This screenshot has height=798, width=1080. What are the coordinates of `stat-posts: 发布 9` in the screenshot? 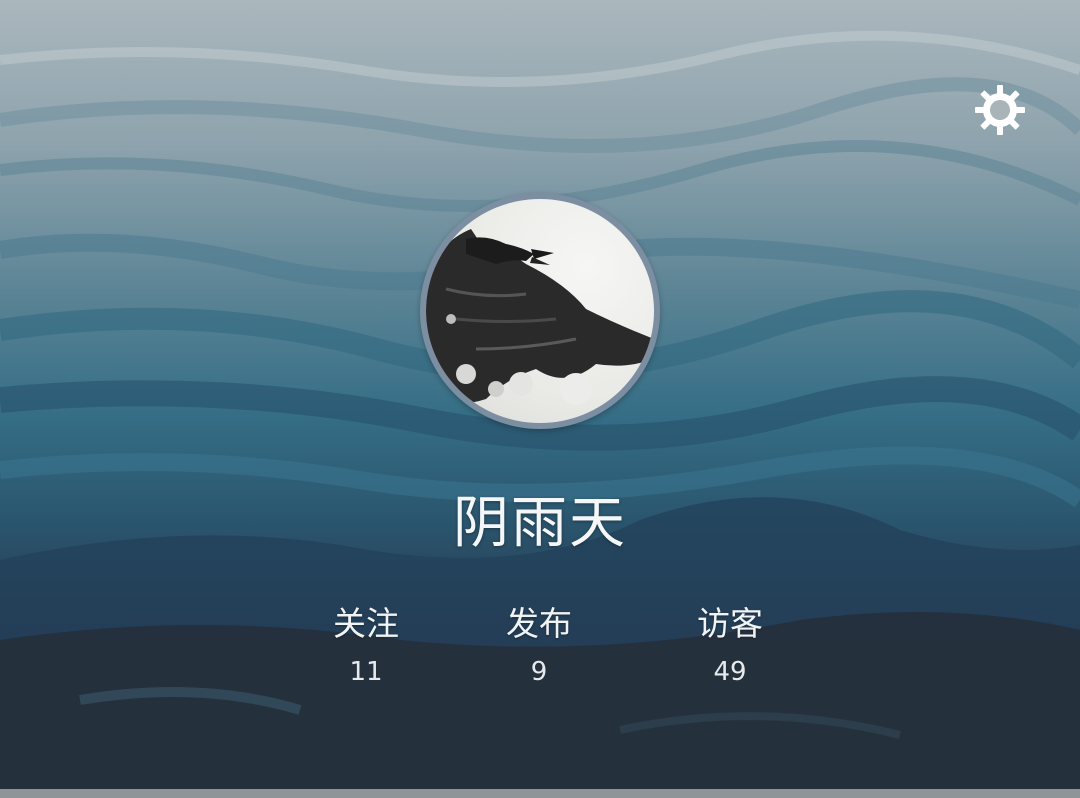 It's located at (539, 646).